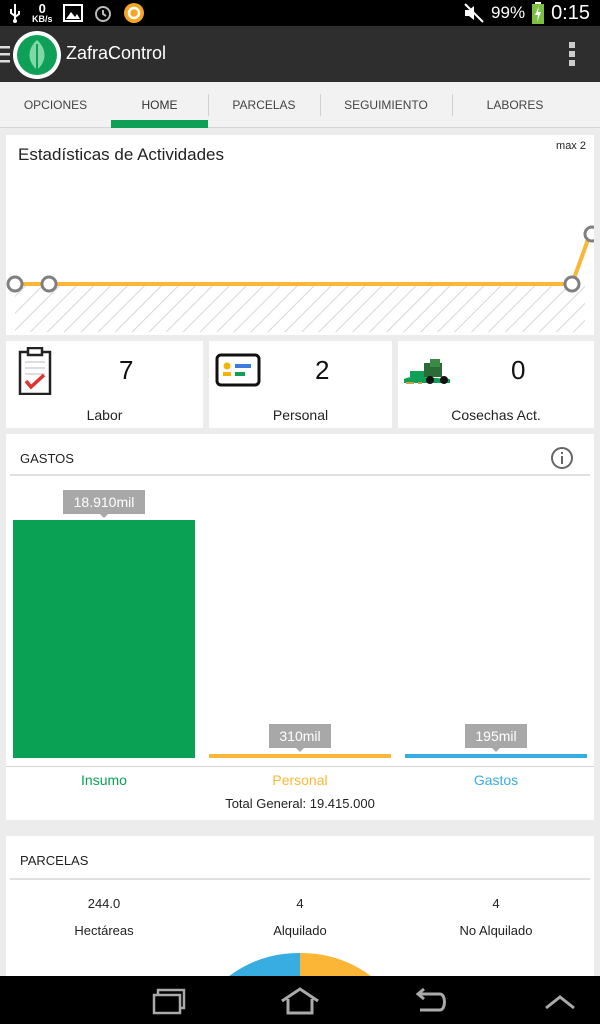 The width and height of the screenshot is (600, 1024). Describe the element at coordinates (42, 13) in the screenshot. I see `network-speed: 0 KB/s` at that location.